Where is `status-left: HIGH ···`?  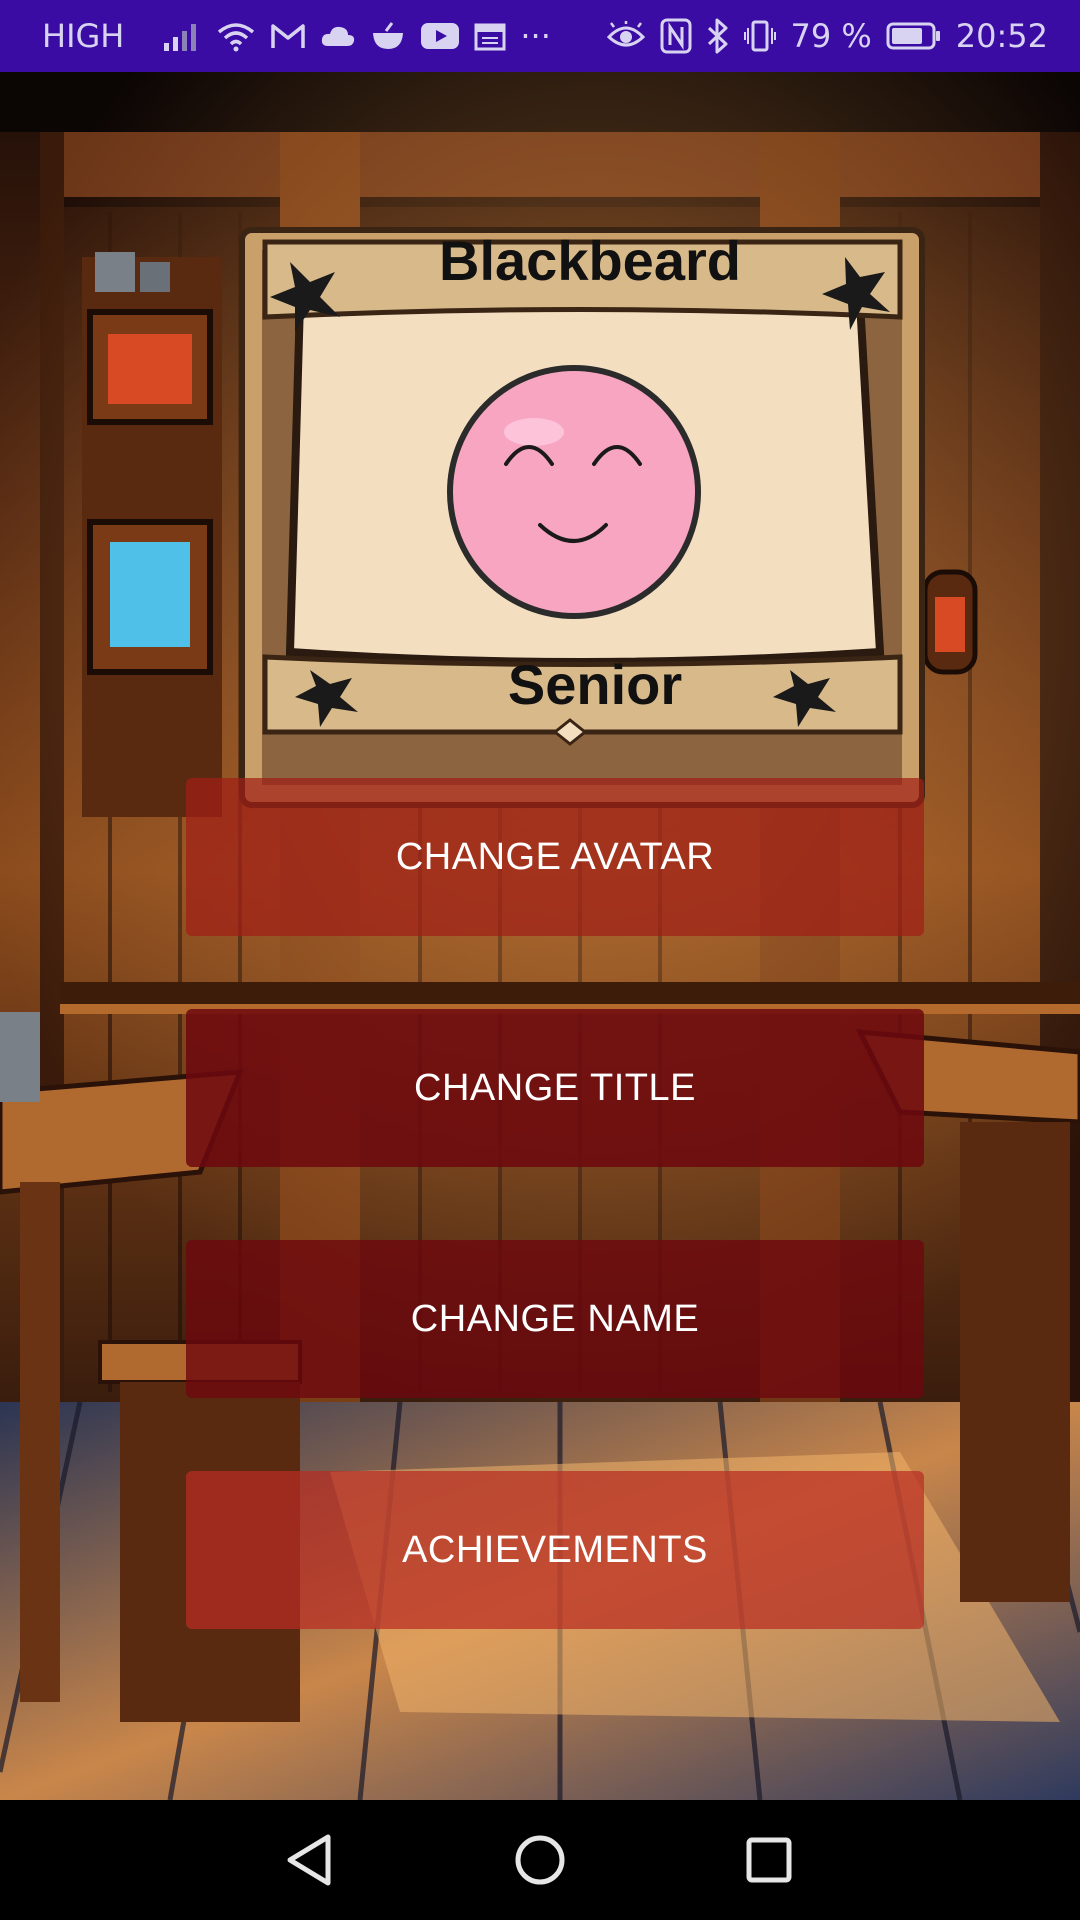
status-left: HIGH ··· is located at coordinates (296, 36).